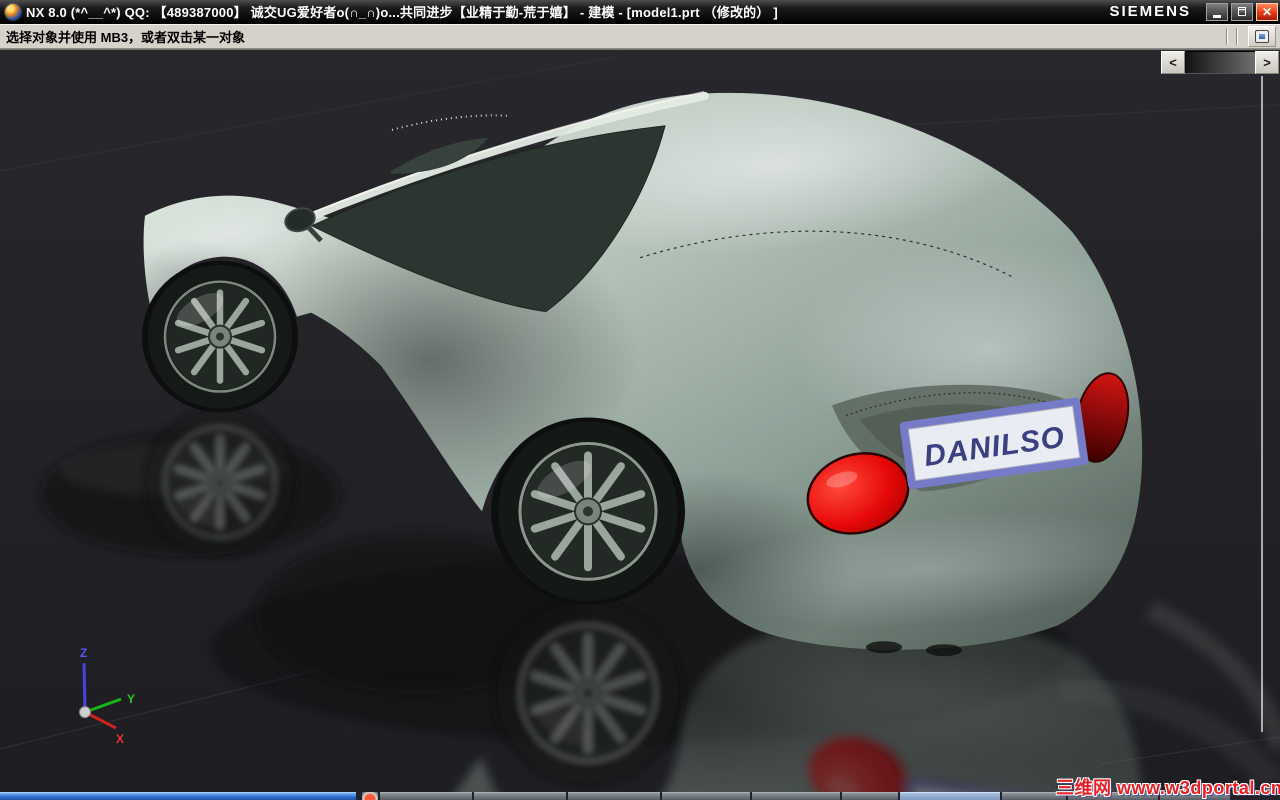 This screenshot has height=800, width=1280. Describe the element at coordinates (1217, 11) in the screenshot. I see `minimize-button` at that location.